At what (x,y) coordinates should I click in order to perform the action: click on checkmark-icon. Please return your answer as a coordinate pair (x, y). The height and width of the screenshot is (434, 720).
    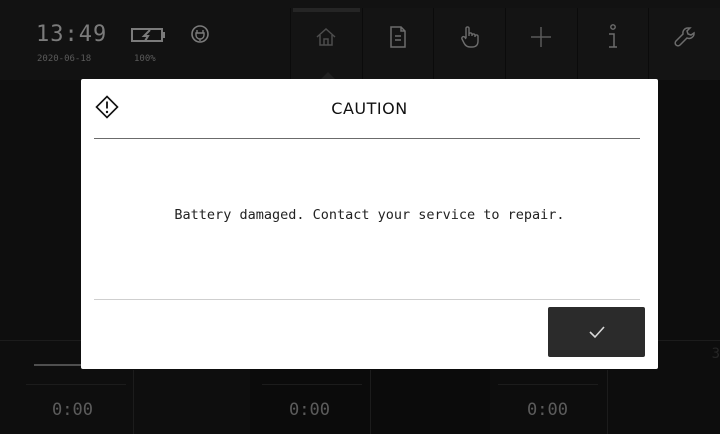
    Looking at the image, I should click on (596, 332).